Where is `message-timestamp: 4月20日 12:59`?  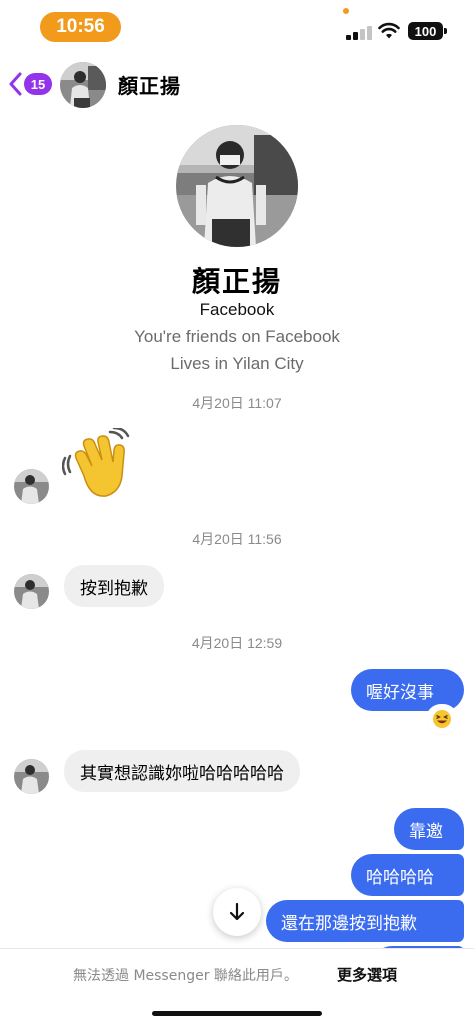
message-timestamp: 4月20日 12:59 is located at coordinates (237, 643).